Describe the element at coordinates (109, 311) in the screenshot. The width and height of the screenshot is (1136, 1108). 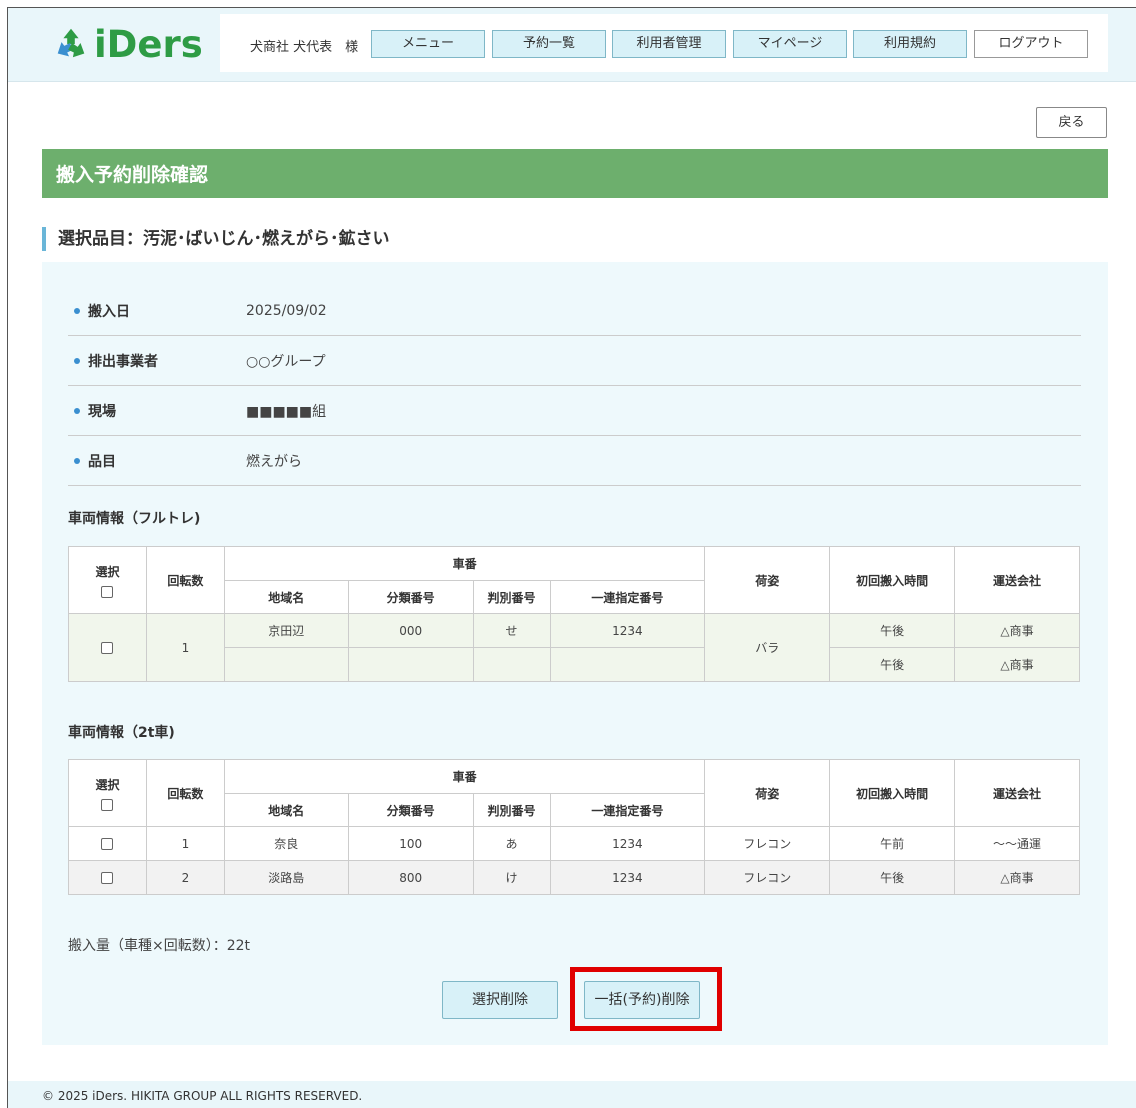
I see `info-label: 搬入日` at that location.